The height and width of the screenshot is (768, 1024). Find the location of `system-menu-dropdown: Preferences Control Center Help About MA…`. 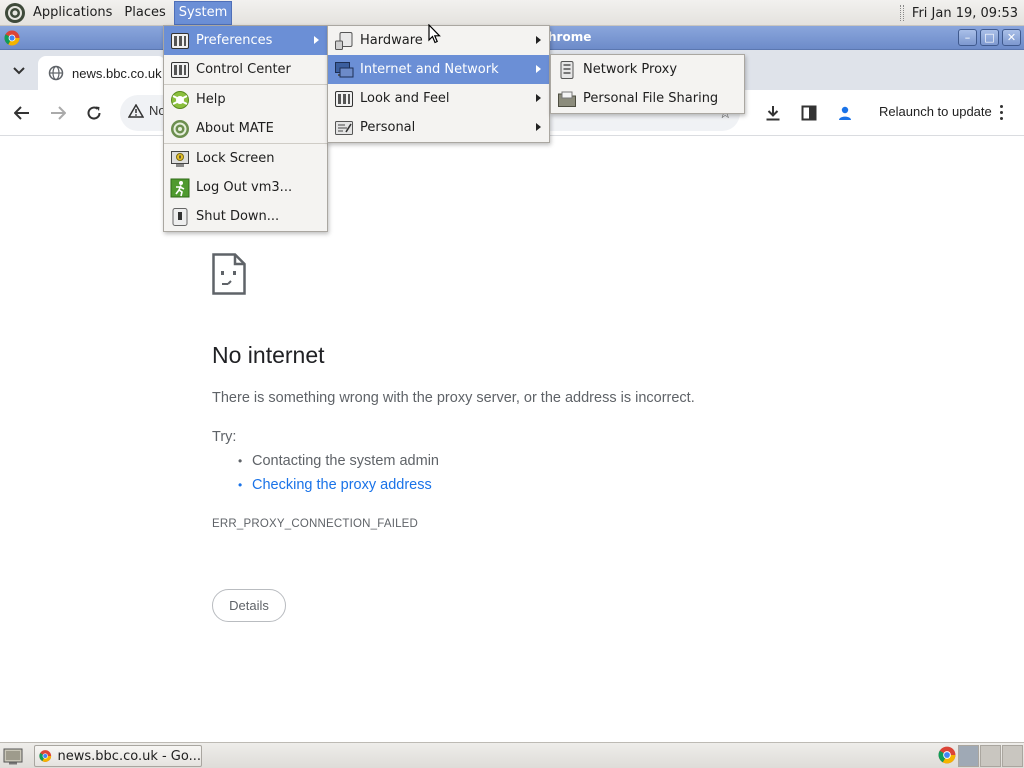

system-menu-dropdown: Preferences Control Center Help About MA… is located at coordinates (245, 128).